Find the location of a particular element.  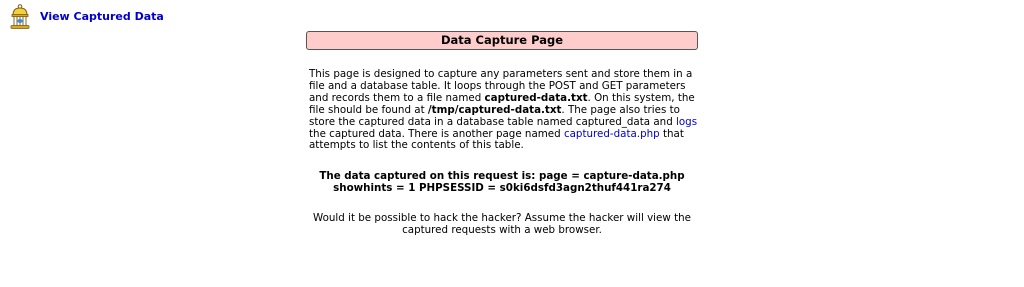

logs-link: logs is located at coordinates (686, 122).